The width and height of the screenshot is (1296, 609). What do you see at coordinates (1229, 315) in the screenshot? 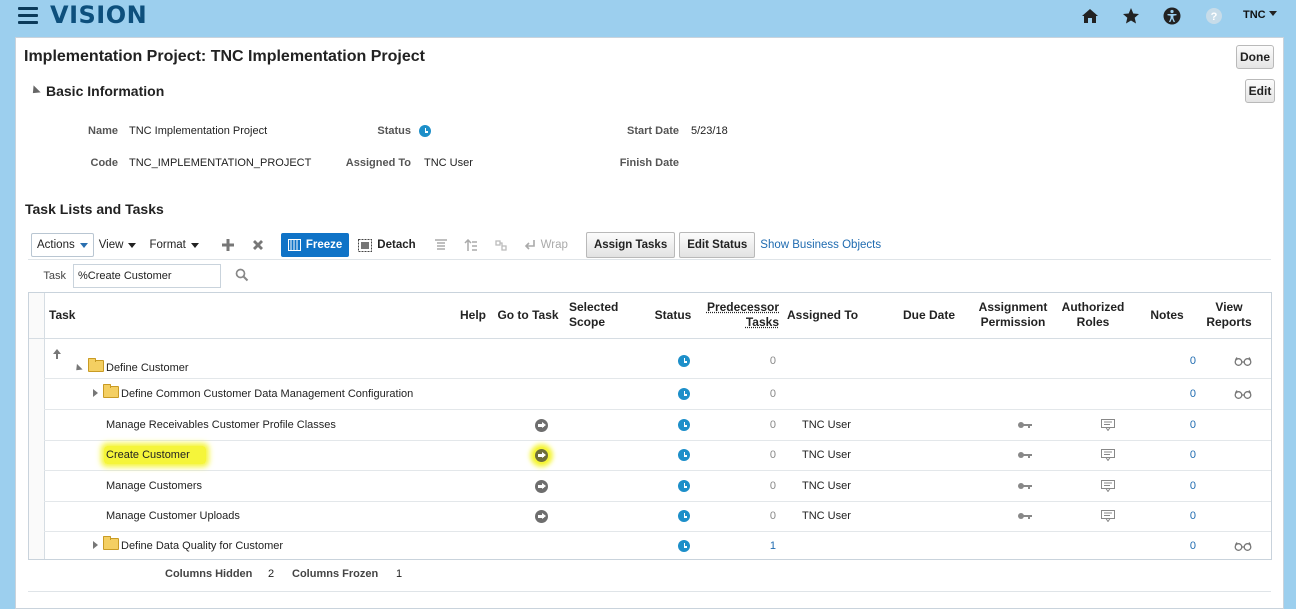
I see `col-view-reports: View Reports` at bounding box center [1229, 315].